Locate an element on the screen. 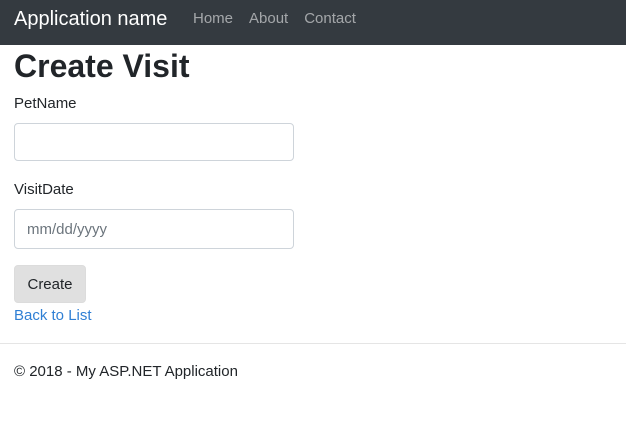 The width and height of the screenshot is (626, 430). create-button: Create is located at coordinates (50, 284).